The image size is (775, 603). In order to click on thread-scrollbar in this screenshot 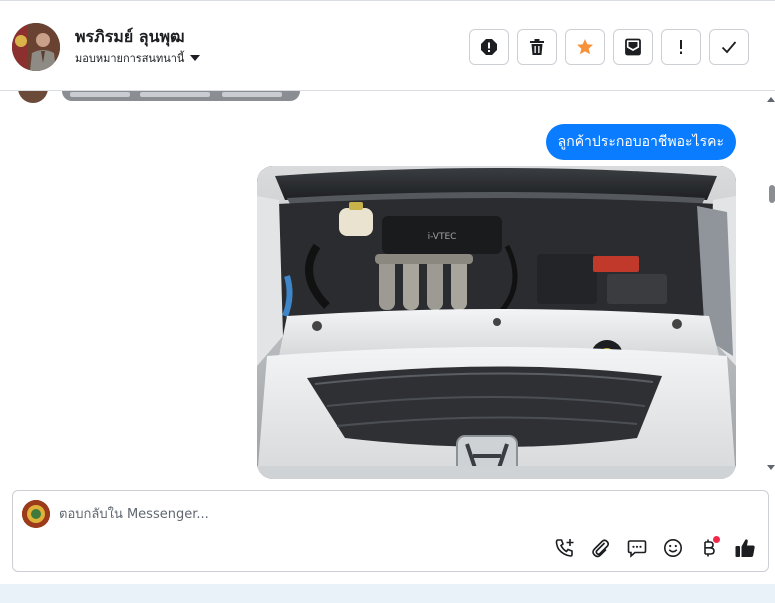, I will do `click(769, 285)`.